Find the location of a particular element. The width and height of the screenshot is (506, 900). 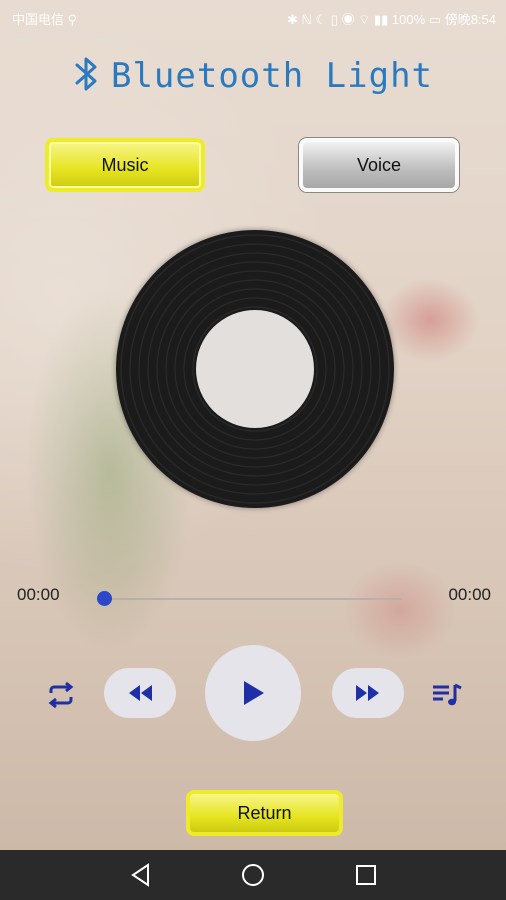

rewind-button is located at coordinates (140, 693).